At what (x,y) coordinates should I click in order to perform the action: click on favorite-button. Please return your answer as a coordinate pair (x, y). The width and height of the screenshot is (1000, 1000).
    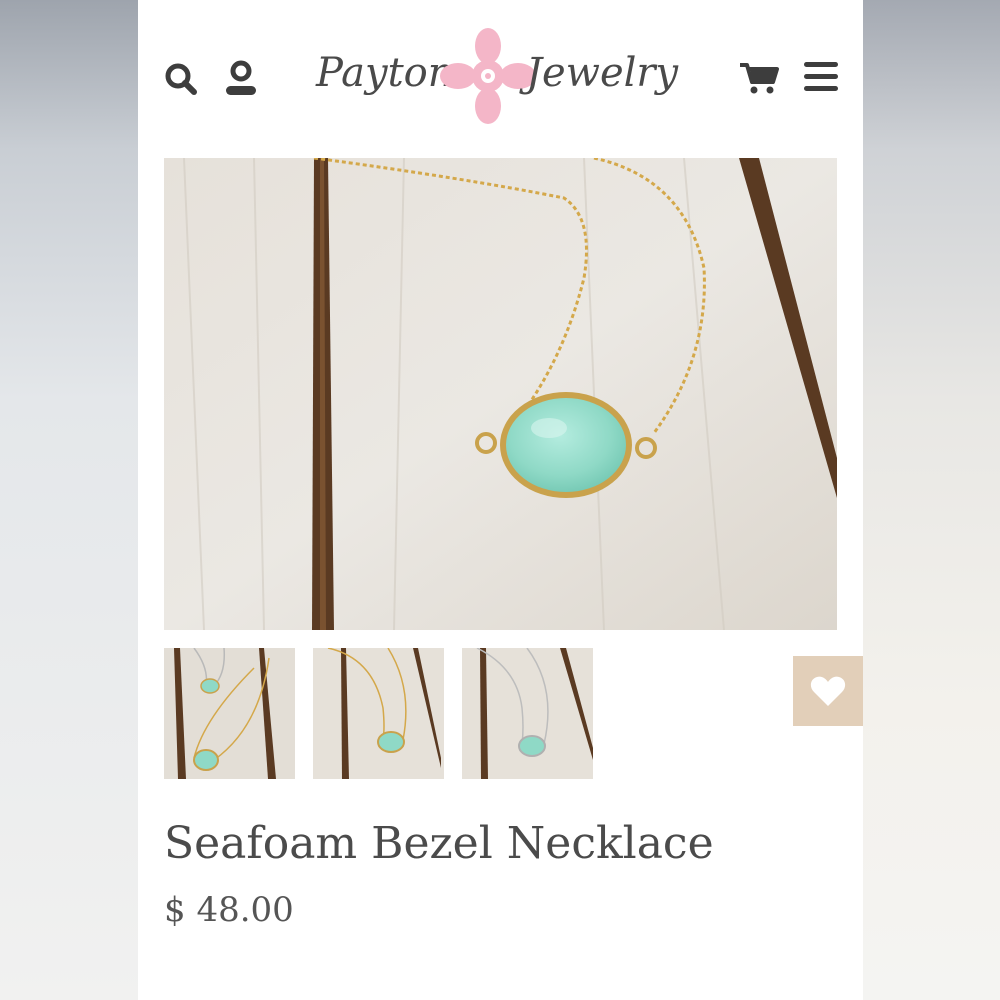
    Looking at the image, I should click on (828, 691).